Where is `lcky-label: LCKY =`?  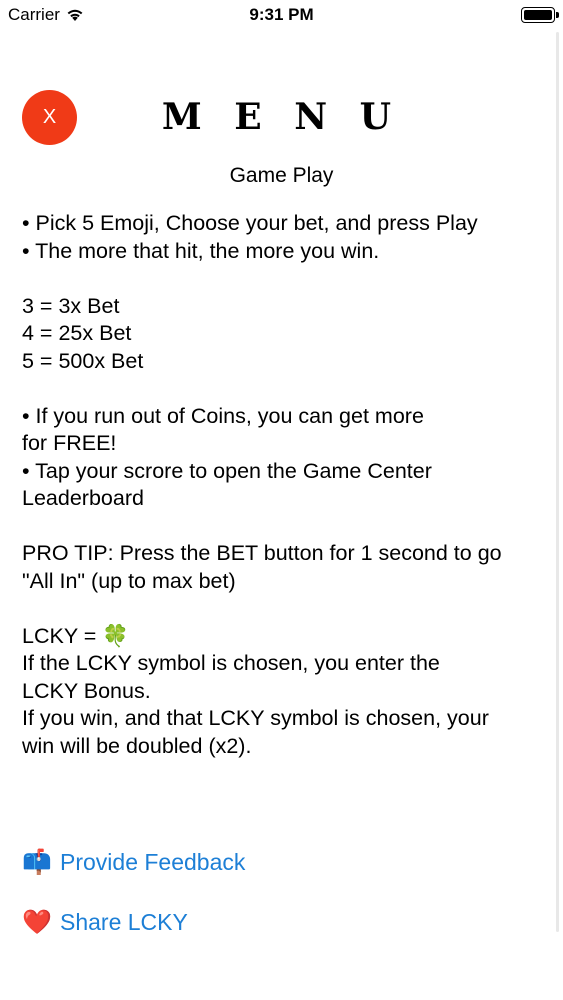 lcky-label: LCKY = is located at coordinates (62, 635).